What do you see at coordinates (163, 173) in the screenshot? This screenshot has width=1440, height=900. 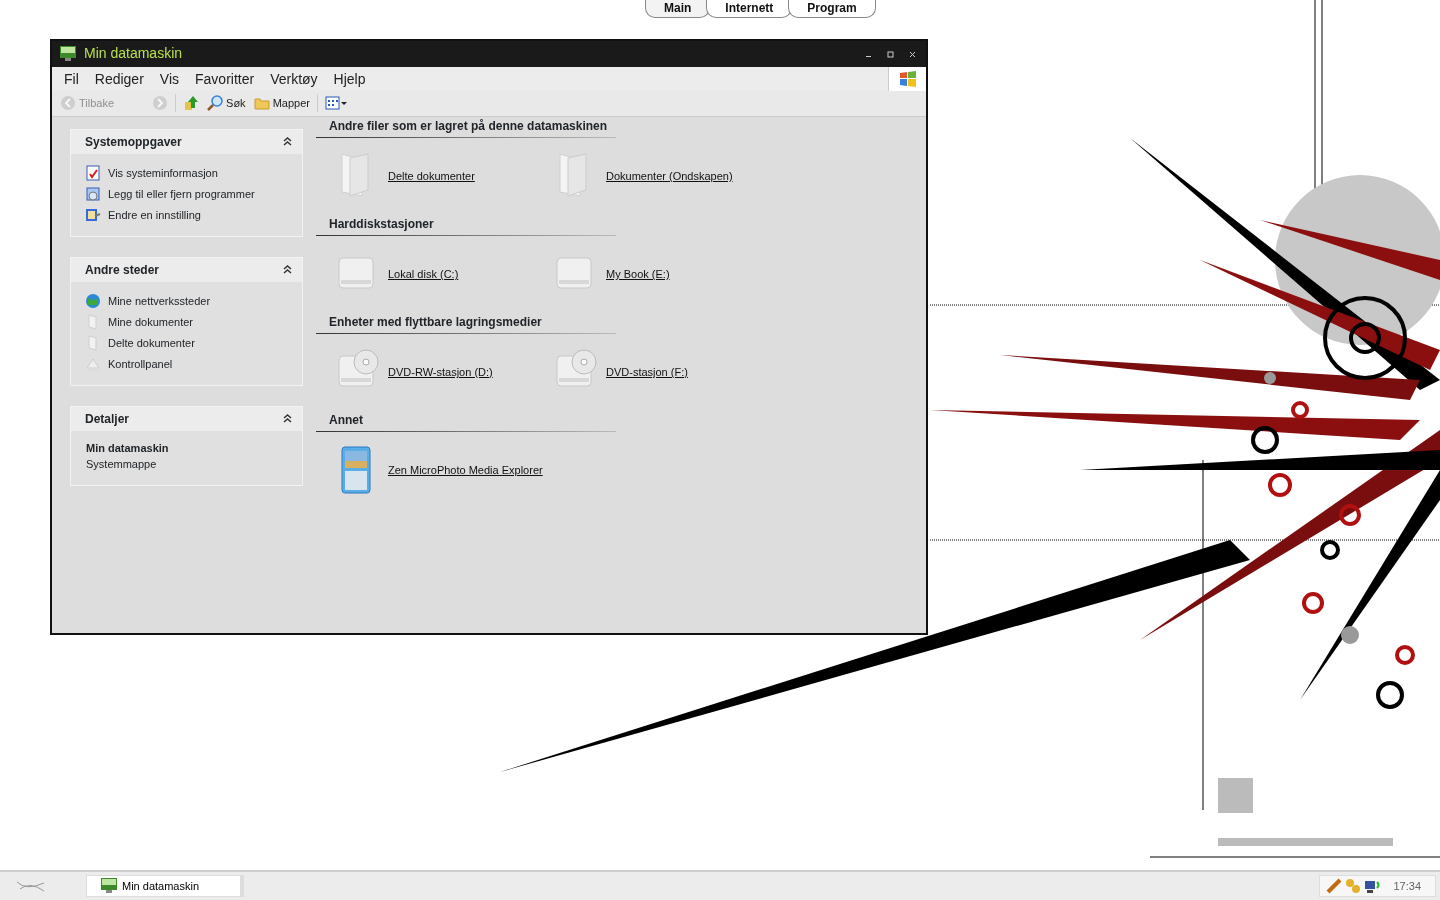 I see `panel-link: Vis systeminformasjon` at bounding box center [163, 173].